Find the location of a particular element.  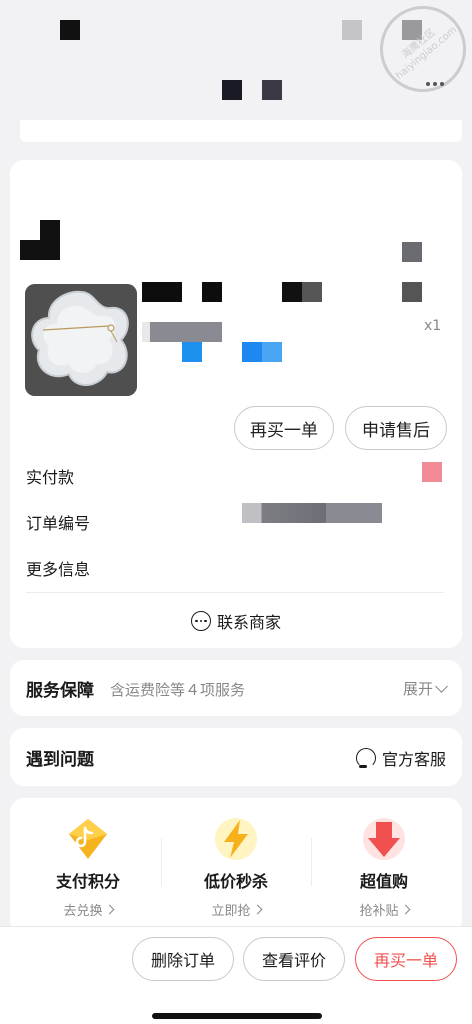

buy-again-button: 再买一单 is located at coordinates (284, 428).